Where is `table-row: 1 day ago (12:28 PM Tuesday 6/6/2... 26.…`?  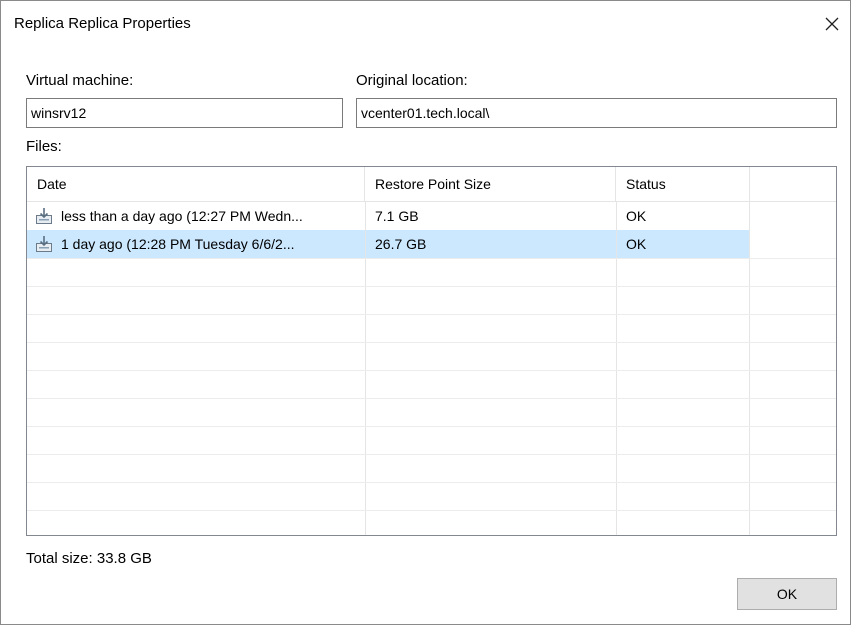
table-row: 1 day ago (12:28 PM Tuesday 6/6/2... 26.… is located at coordinates (388, 244).